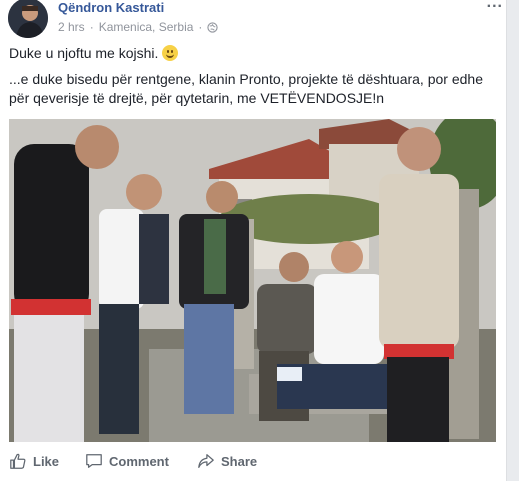  I want to click on post-meta: 2 hrs · Kamenica, Serbia ·, so click(138, 27).